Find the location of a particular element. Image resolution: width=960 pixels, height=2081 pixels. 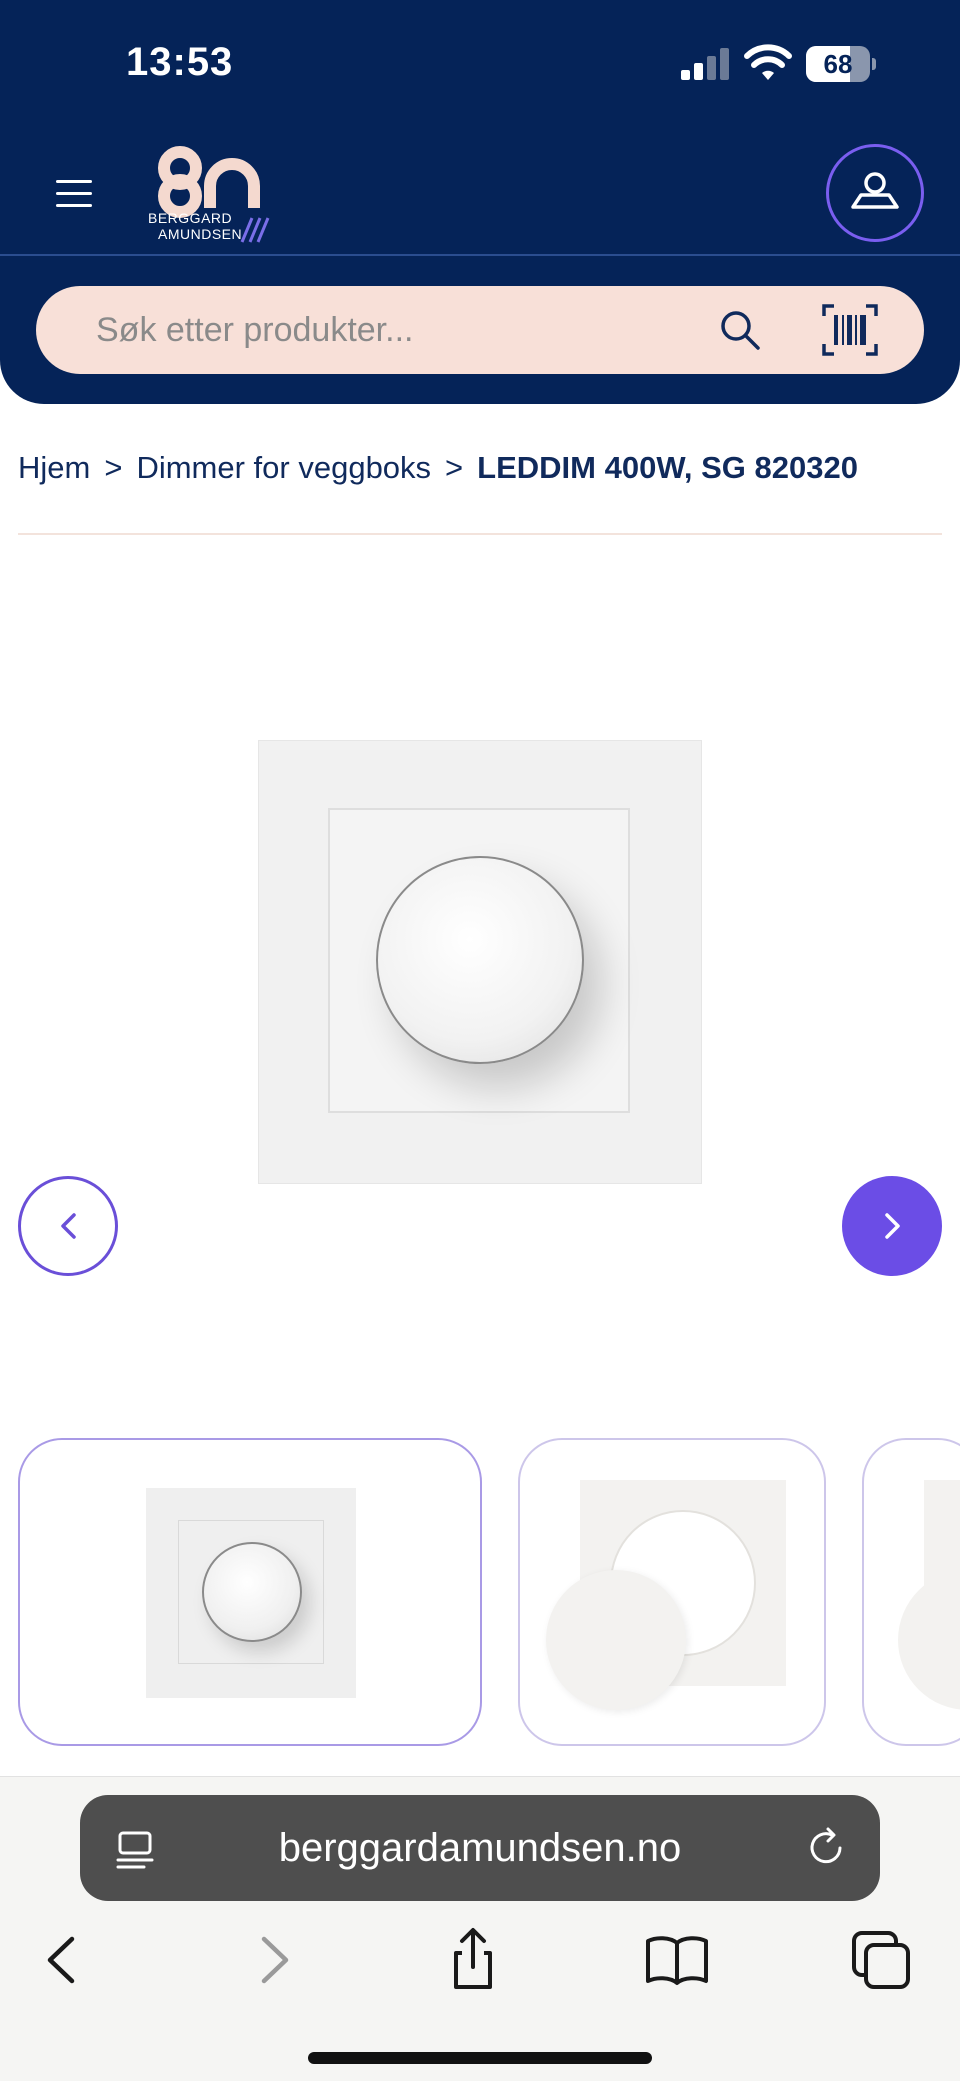

header-divider is located at coordinates (480, 255).